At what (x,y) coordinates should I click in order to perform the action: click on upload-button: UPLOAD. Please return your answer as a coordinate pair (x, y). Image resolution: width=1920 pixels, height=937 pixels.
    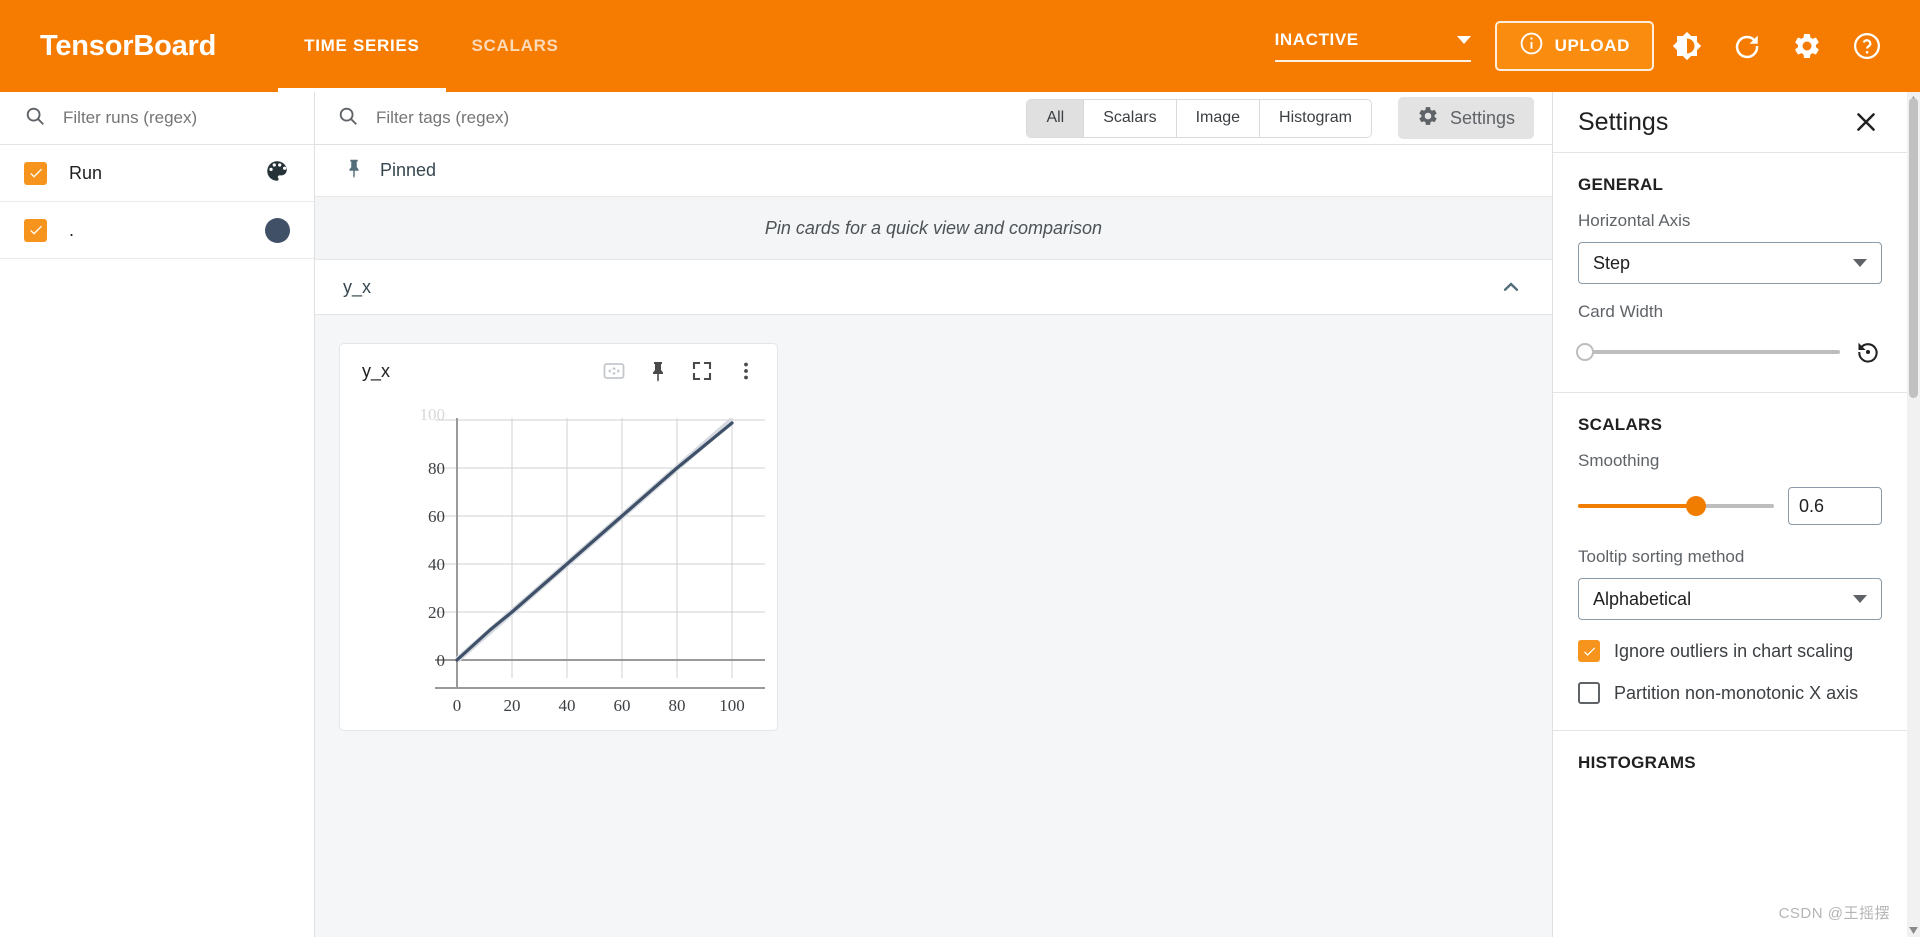
    Looking at the image, I should click on (1574, 46).